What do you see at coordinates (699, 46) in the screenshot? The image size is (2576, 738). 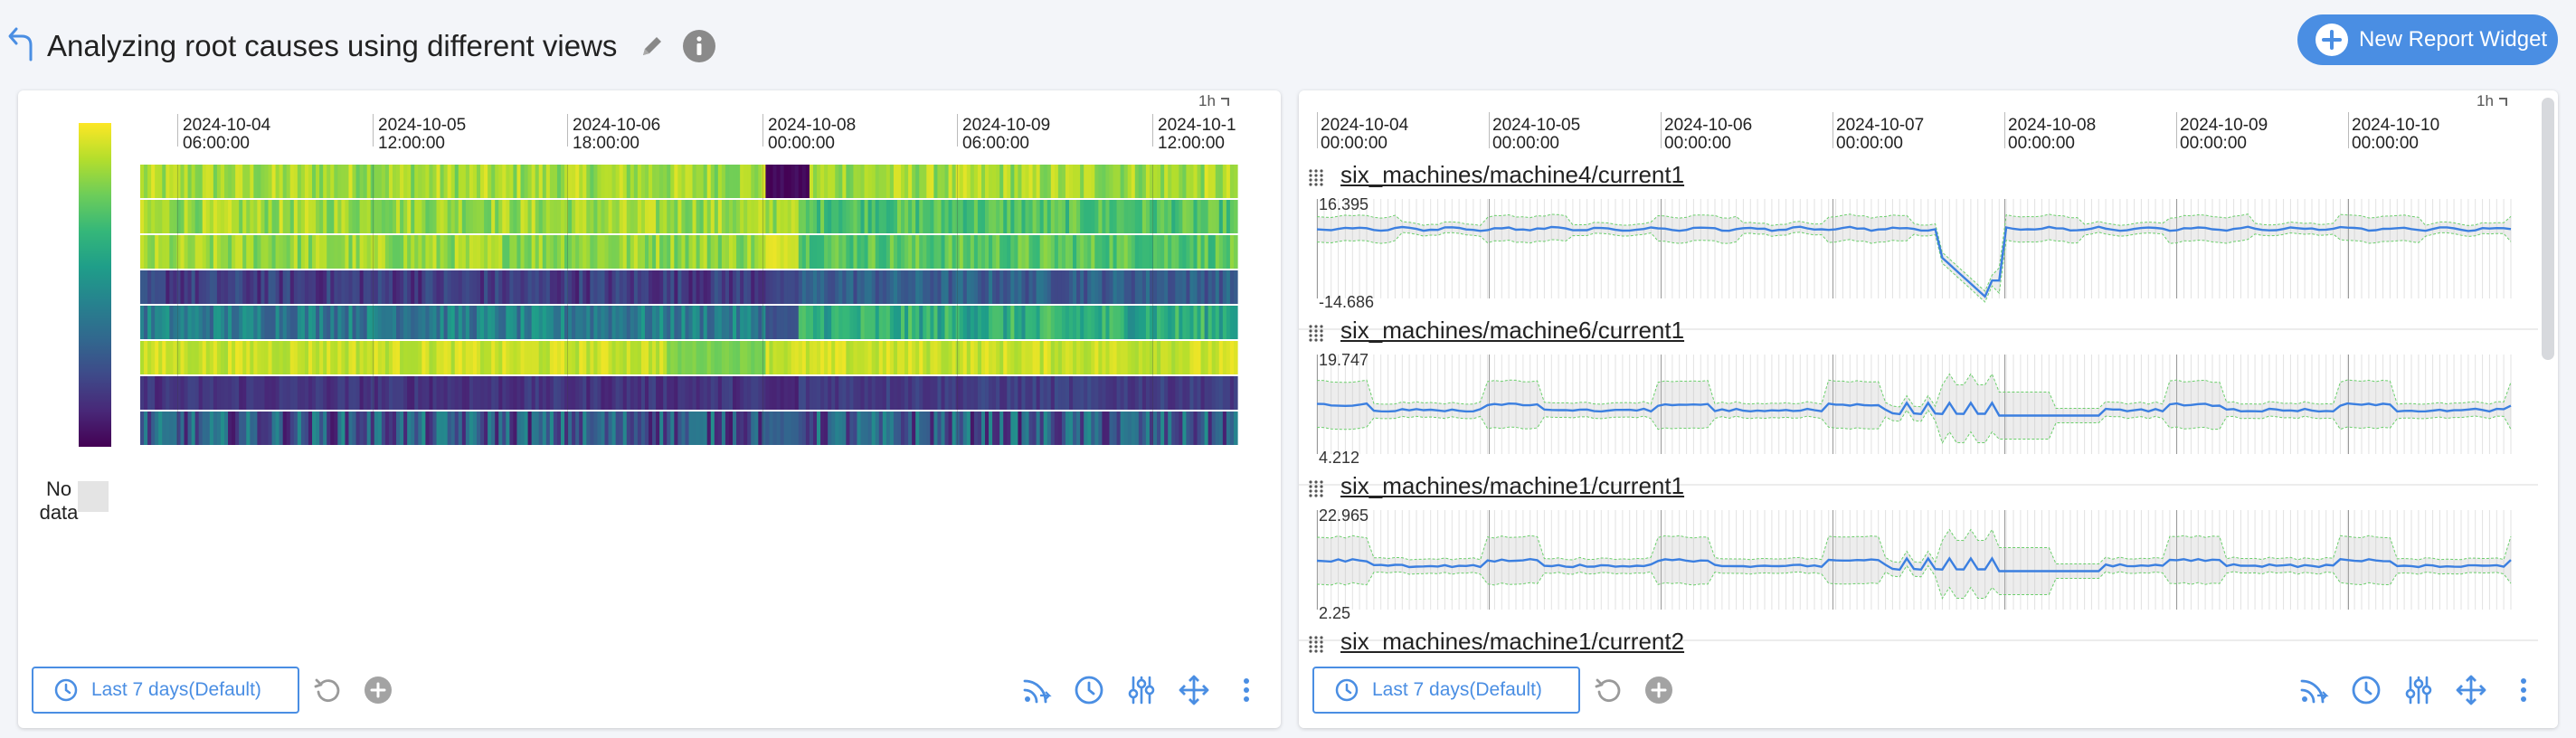 I see `info-icon` at bounding box center [699, 46].